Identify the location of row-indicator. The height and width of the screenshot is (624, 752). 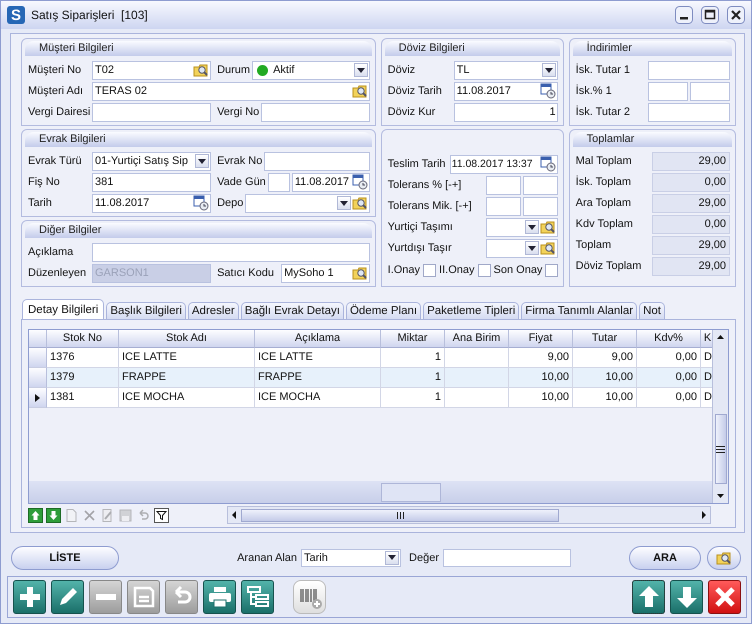
(38, 398).